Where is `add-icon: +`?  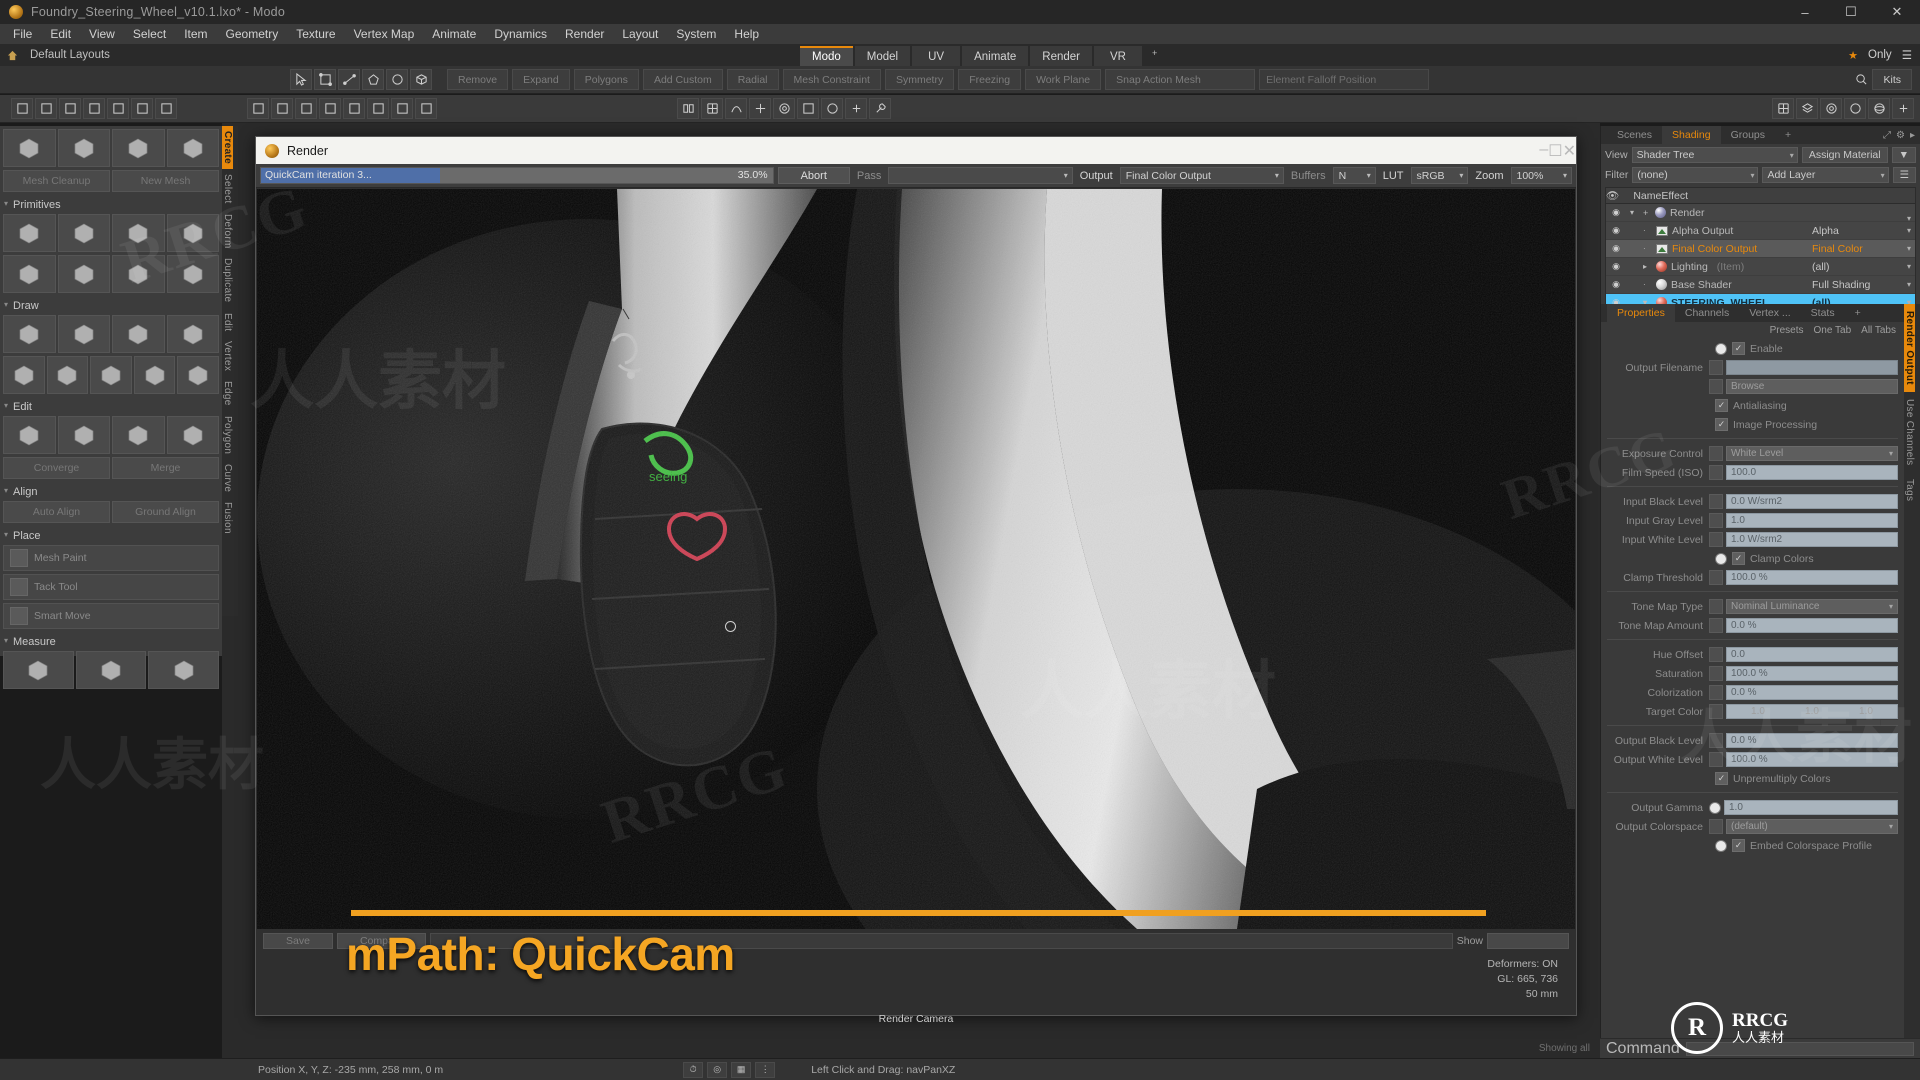 add-icon: + is located at coordinates (1647, 213).